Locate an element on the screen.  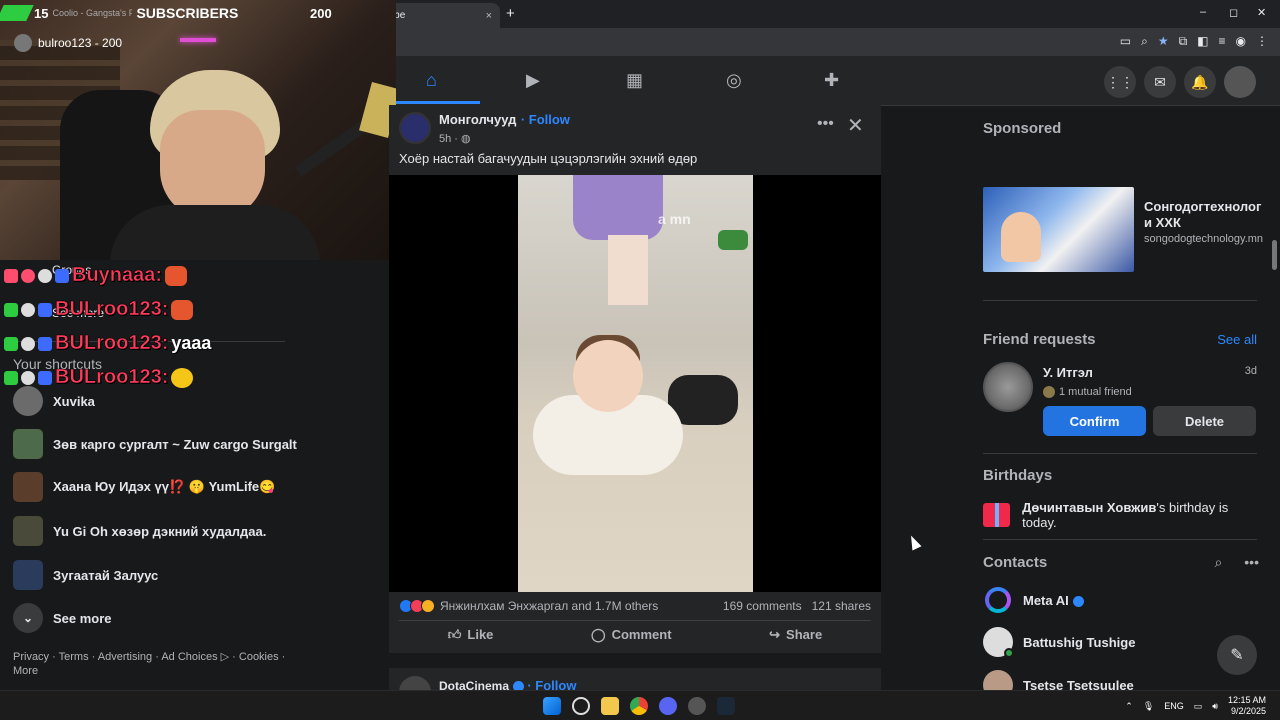
emote-badge-icon is located at coordinates (28, 343).